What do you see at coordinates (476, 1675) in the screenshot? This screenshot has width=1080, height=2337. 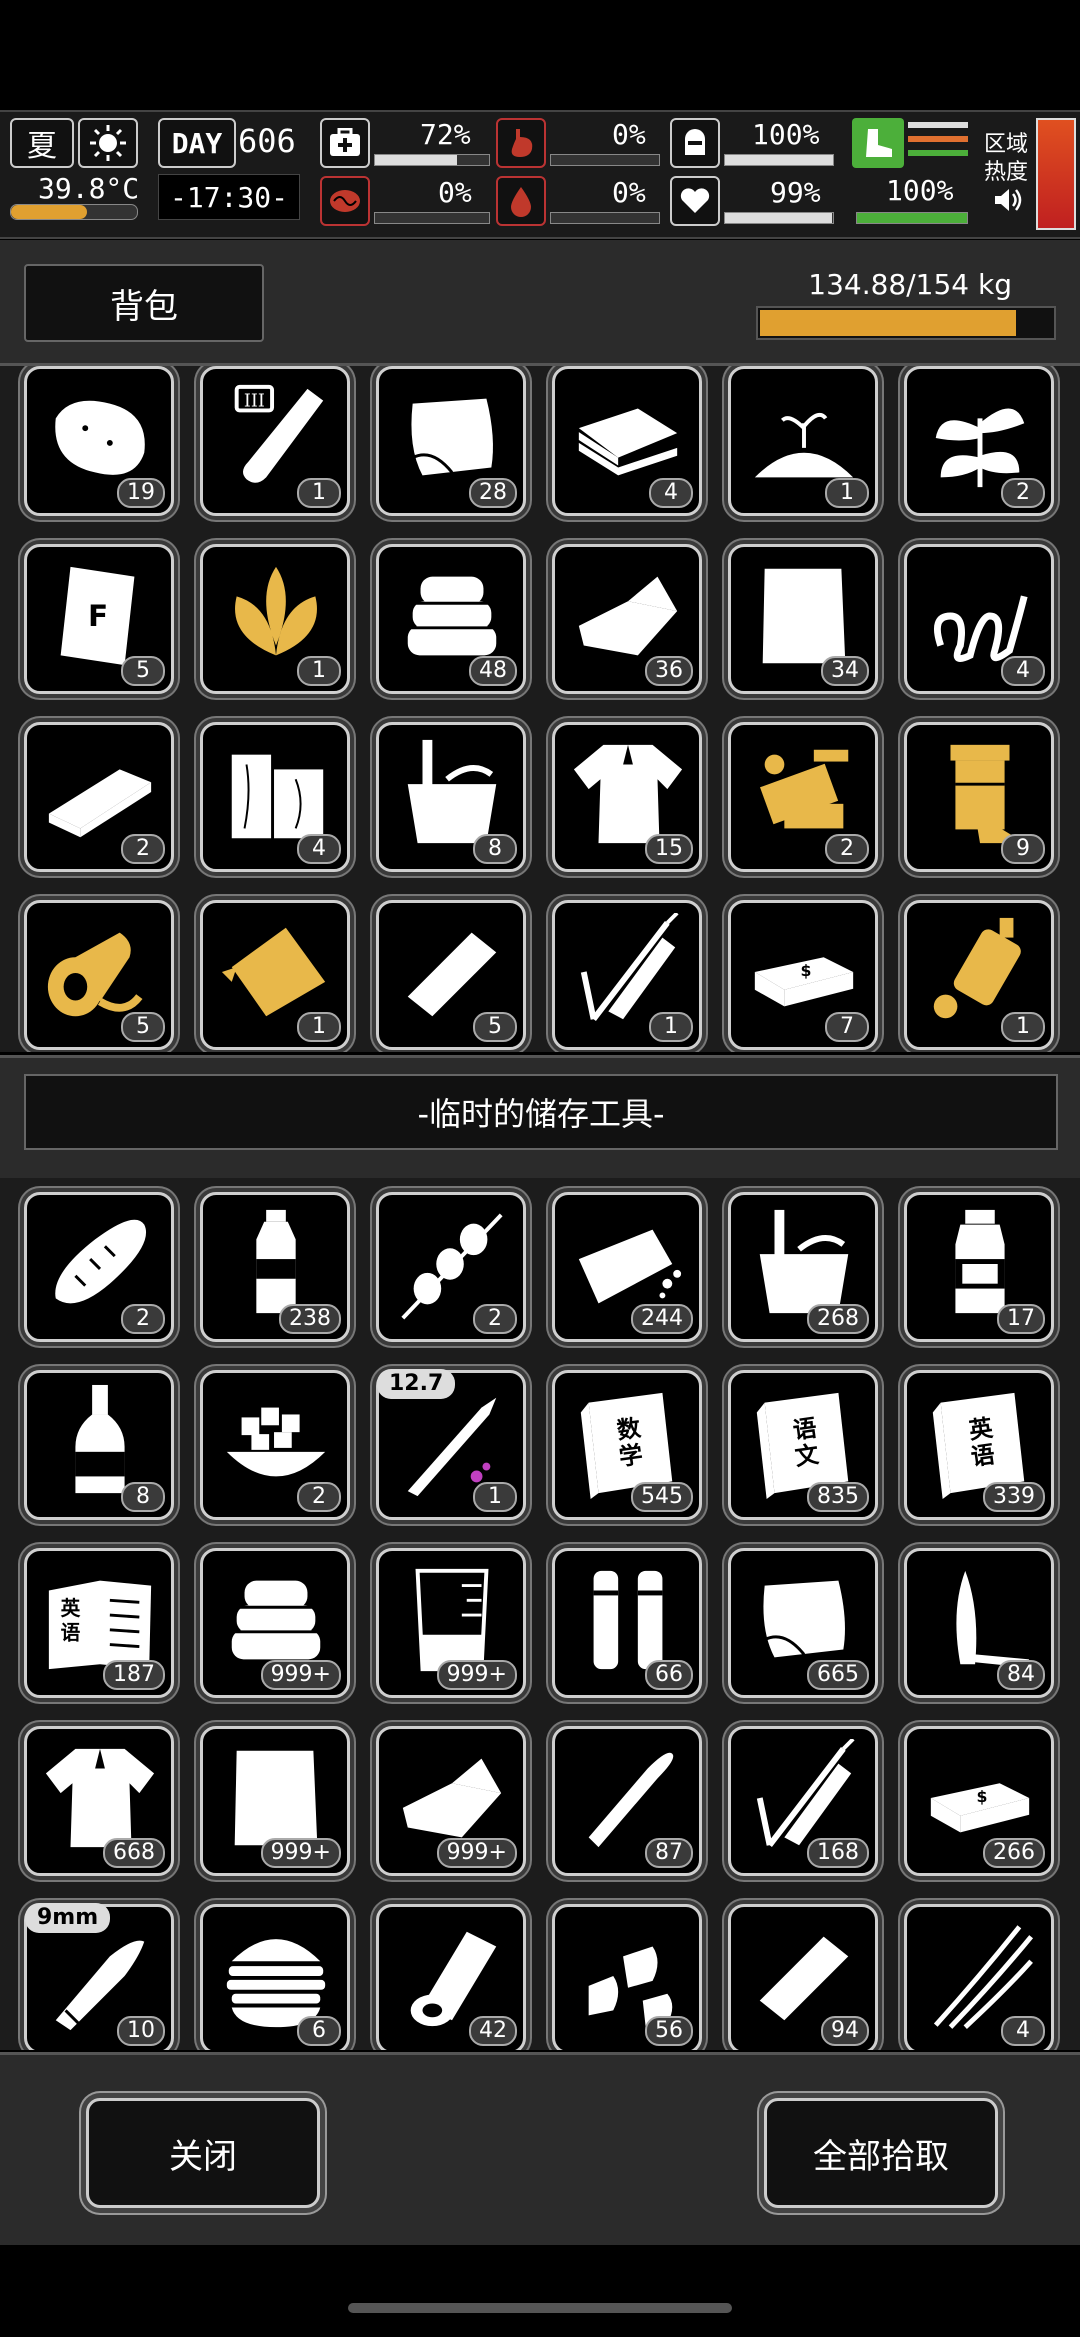 I see `item-count: 999+` at bounding box center [476, 1675].